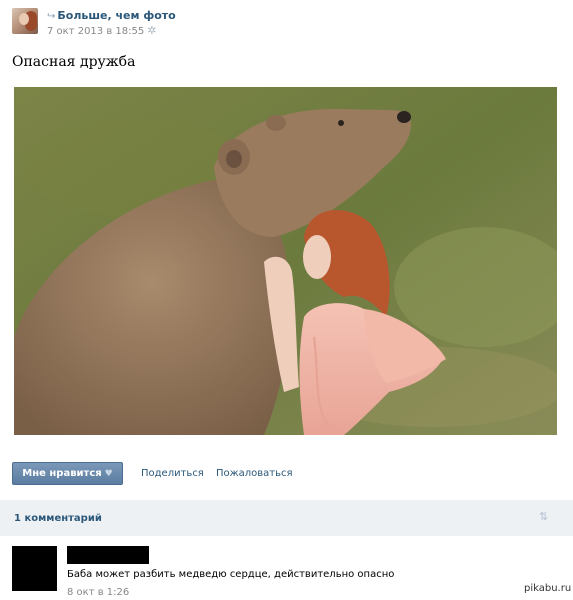  I want to click on share-link: Поделиться, so click(172, 474).